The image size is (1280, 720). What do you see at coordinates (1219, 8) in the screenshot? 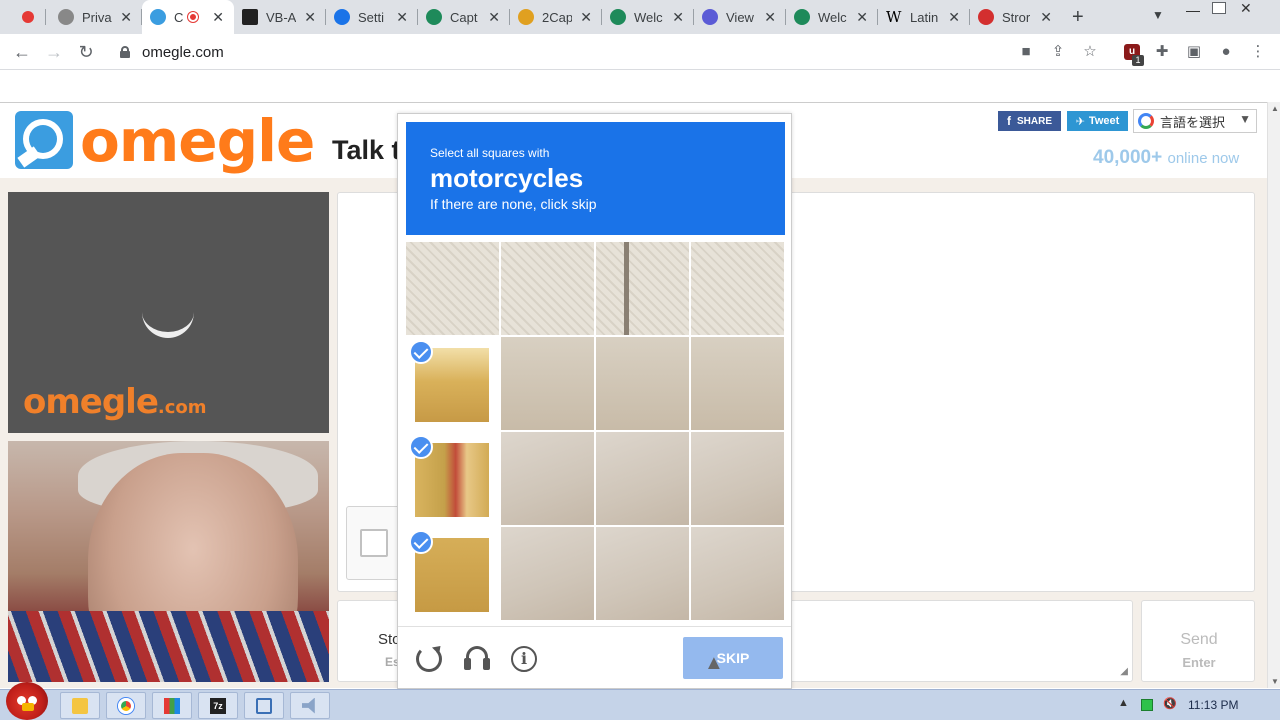
I see `restore-icon` at bounding box center [1219, 8].